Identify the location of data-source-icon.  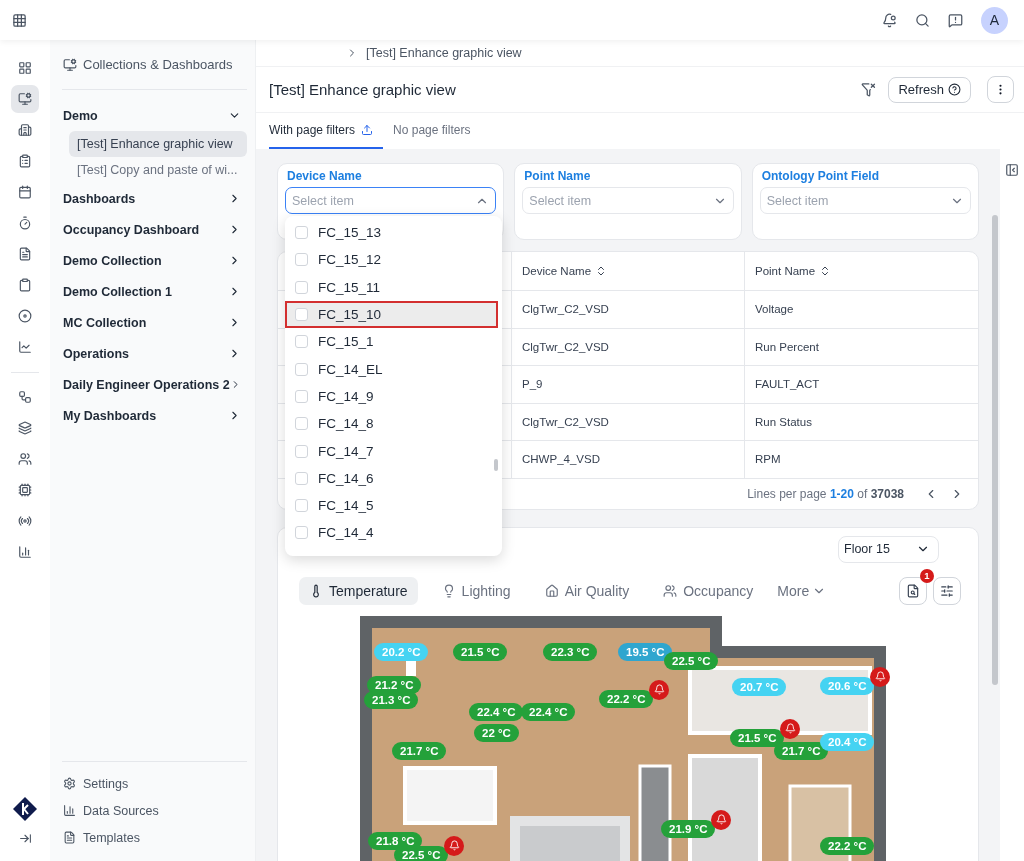
(69, 810).